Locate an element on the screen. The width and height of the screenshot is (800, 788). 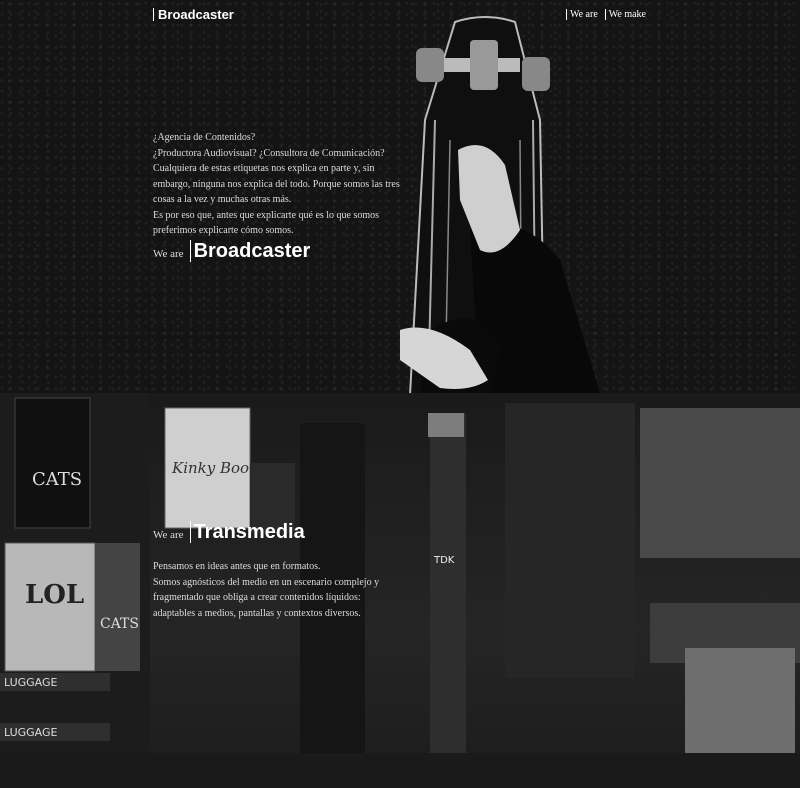
intro-line: ¿Agencia de Contenidos? is located at coordinates (204, 137).